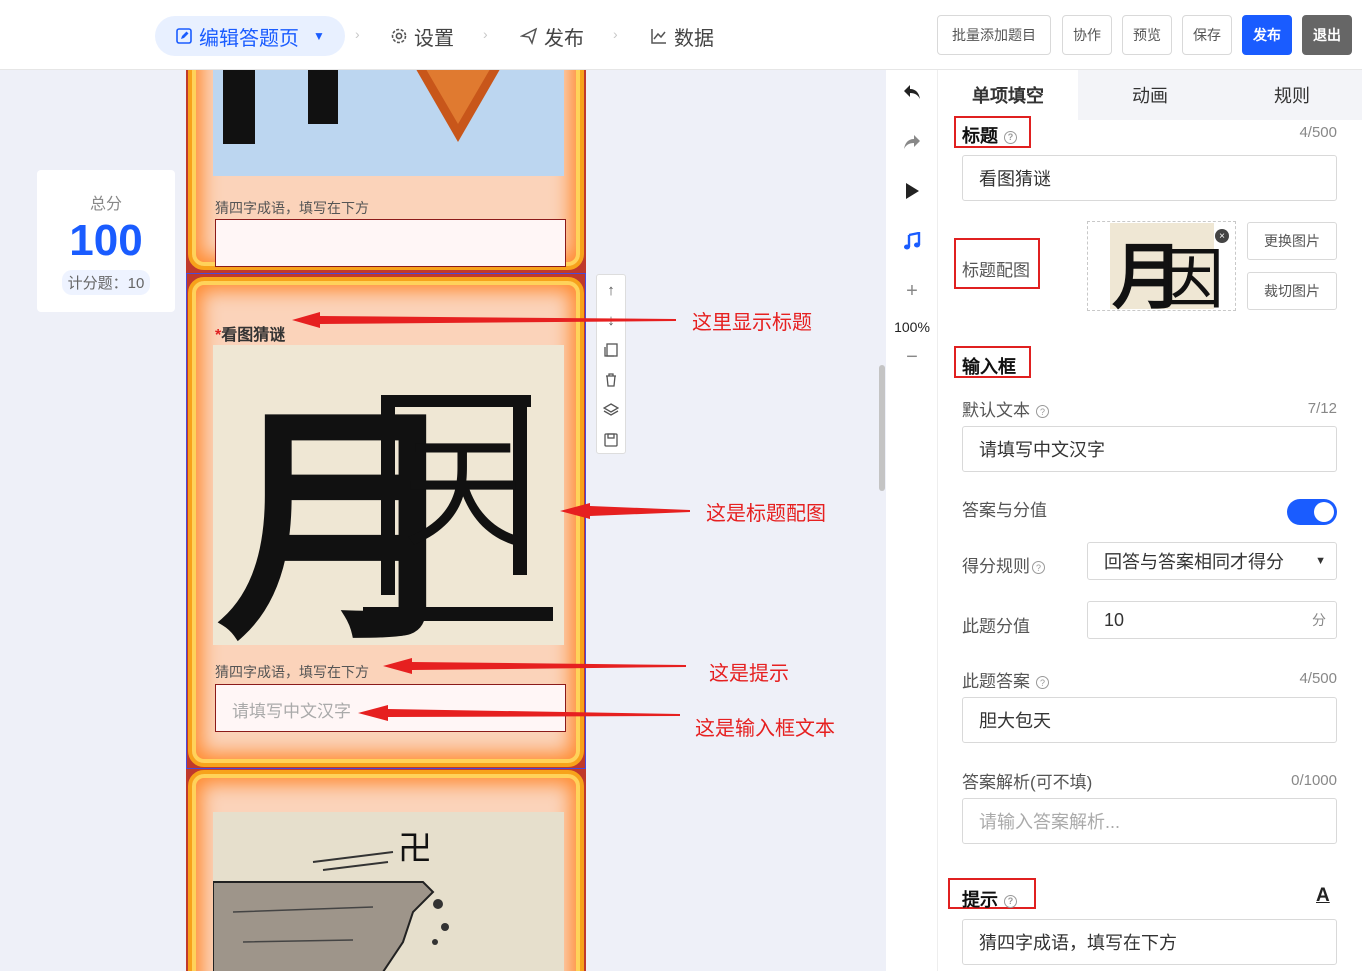  What do you see at coordinates (611, 320) in the screenshot?
I see `move-down-icon: ↓` at bounding box center [611, 320].